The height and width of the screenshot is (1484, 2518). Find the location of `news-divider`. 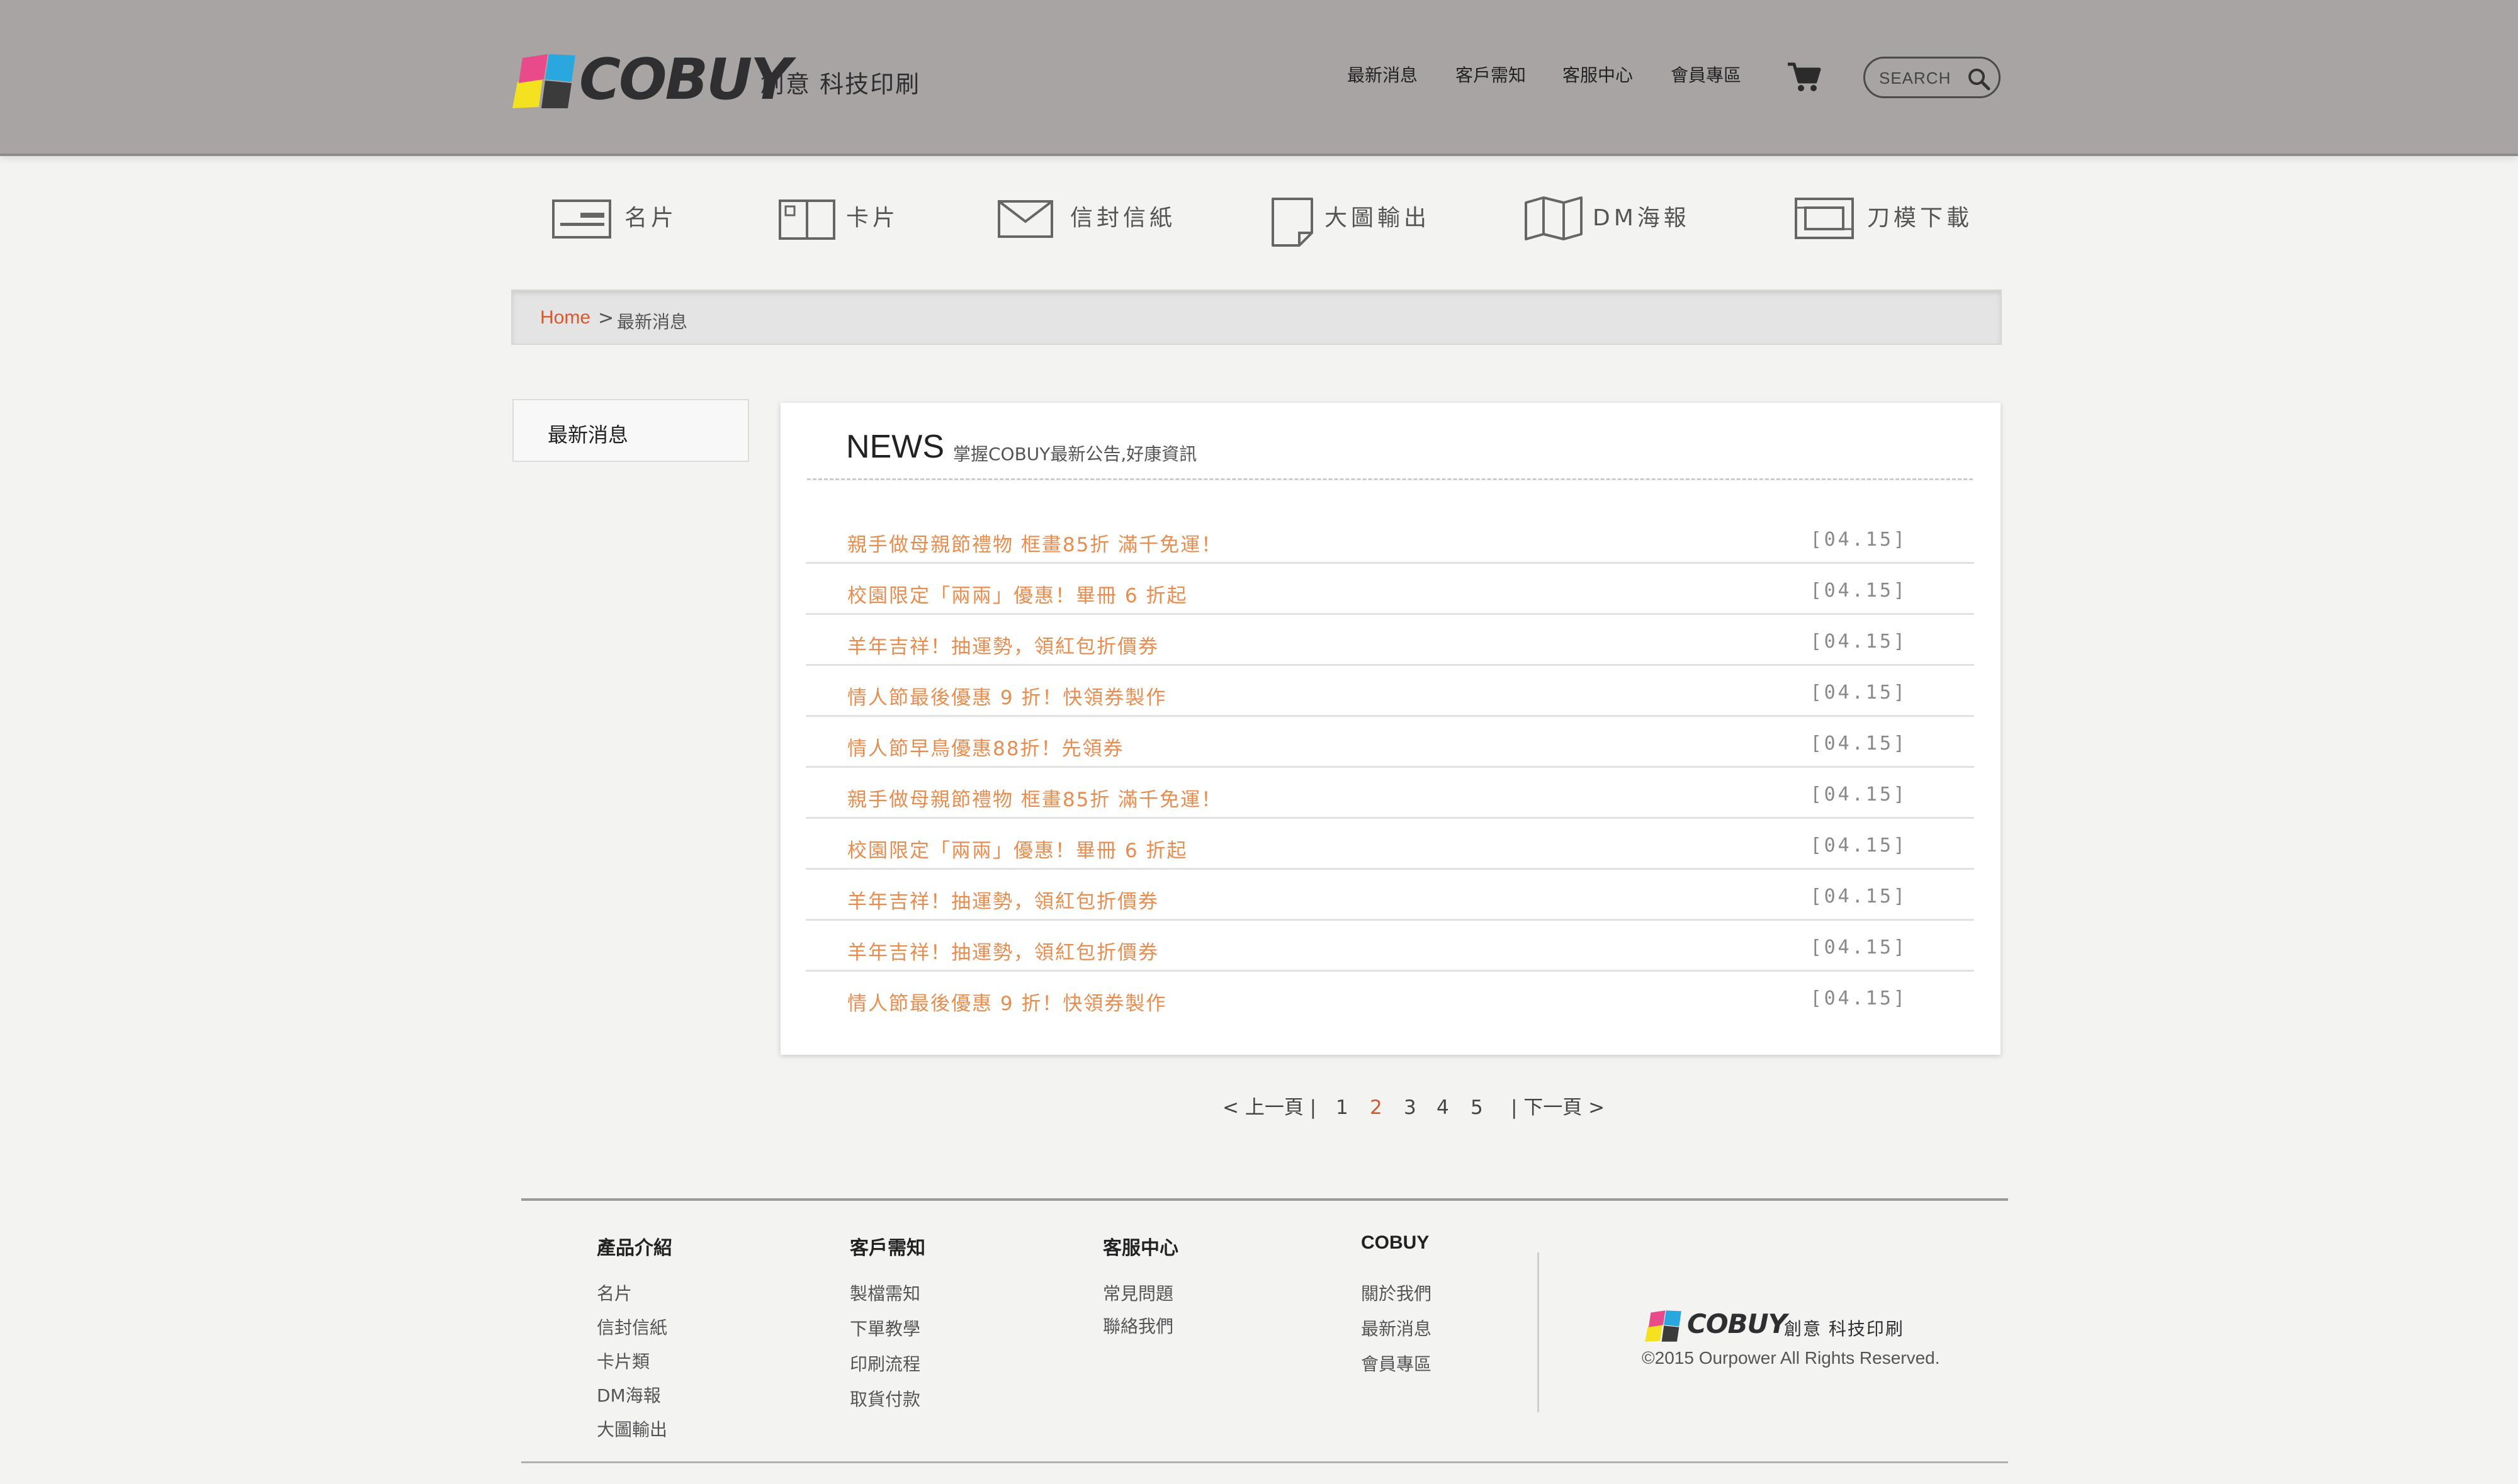

news-divider is located at coordinates (1390, 479).